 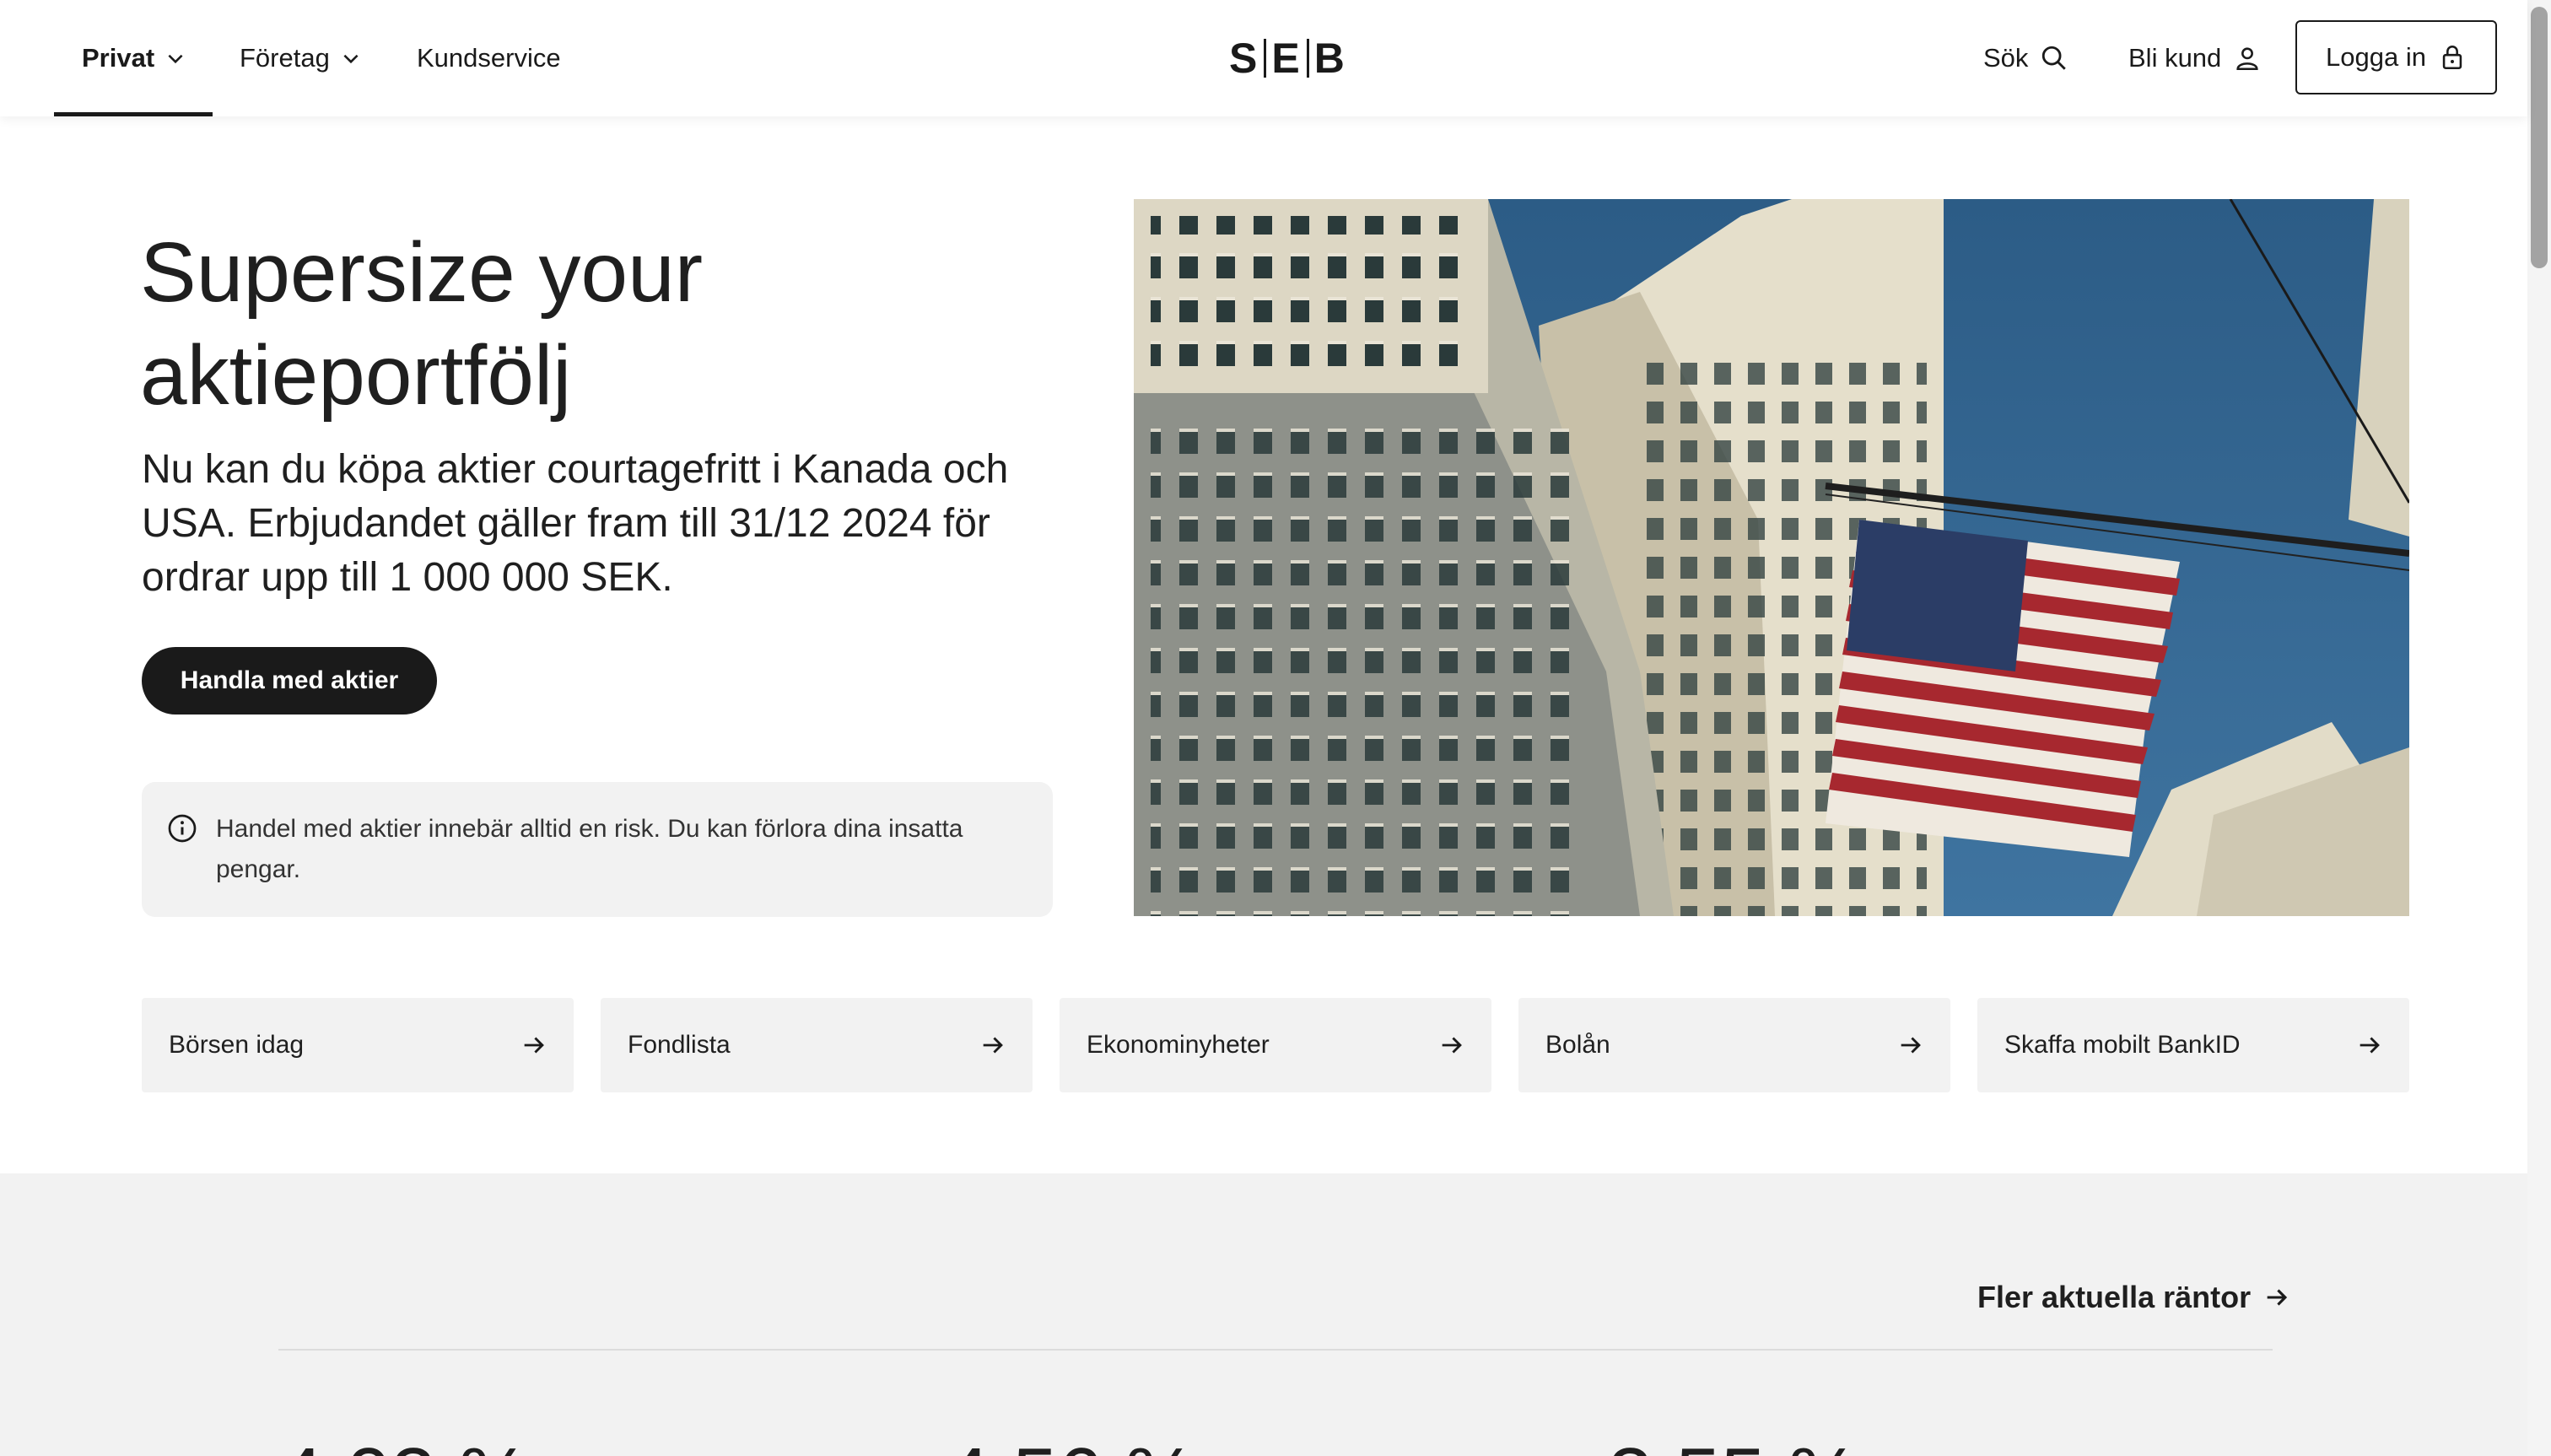 What do you see at coordinates (182, 829) in the screenshot?
I see `info-icon` at bounding box center [182, 829].